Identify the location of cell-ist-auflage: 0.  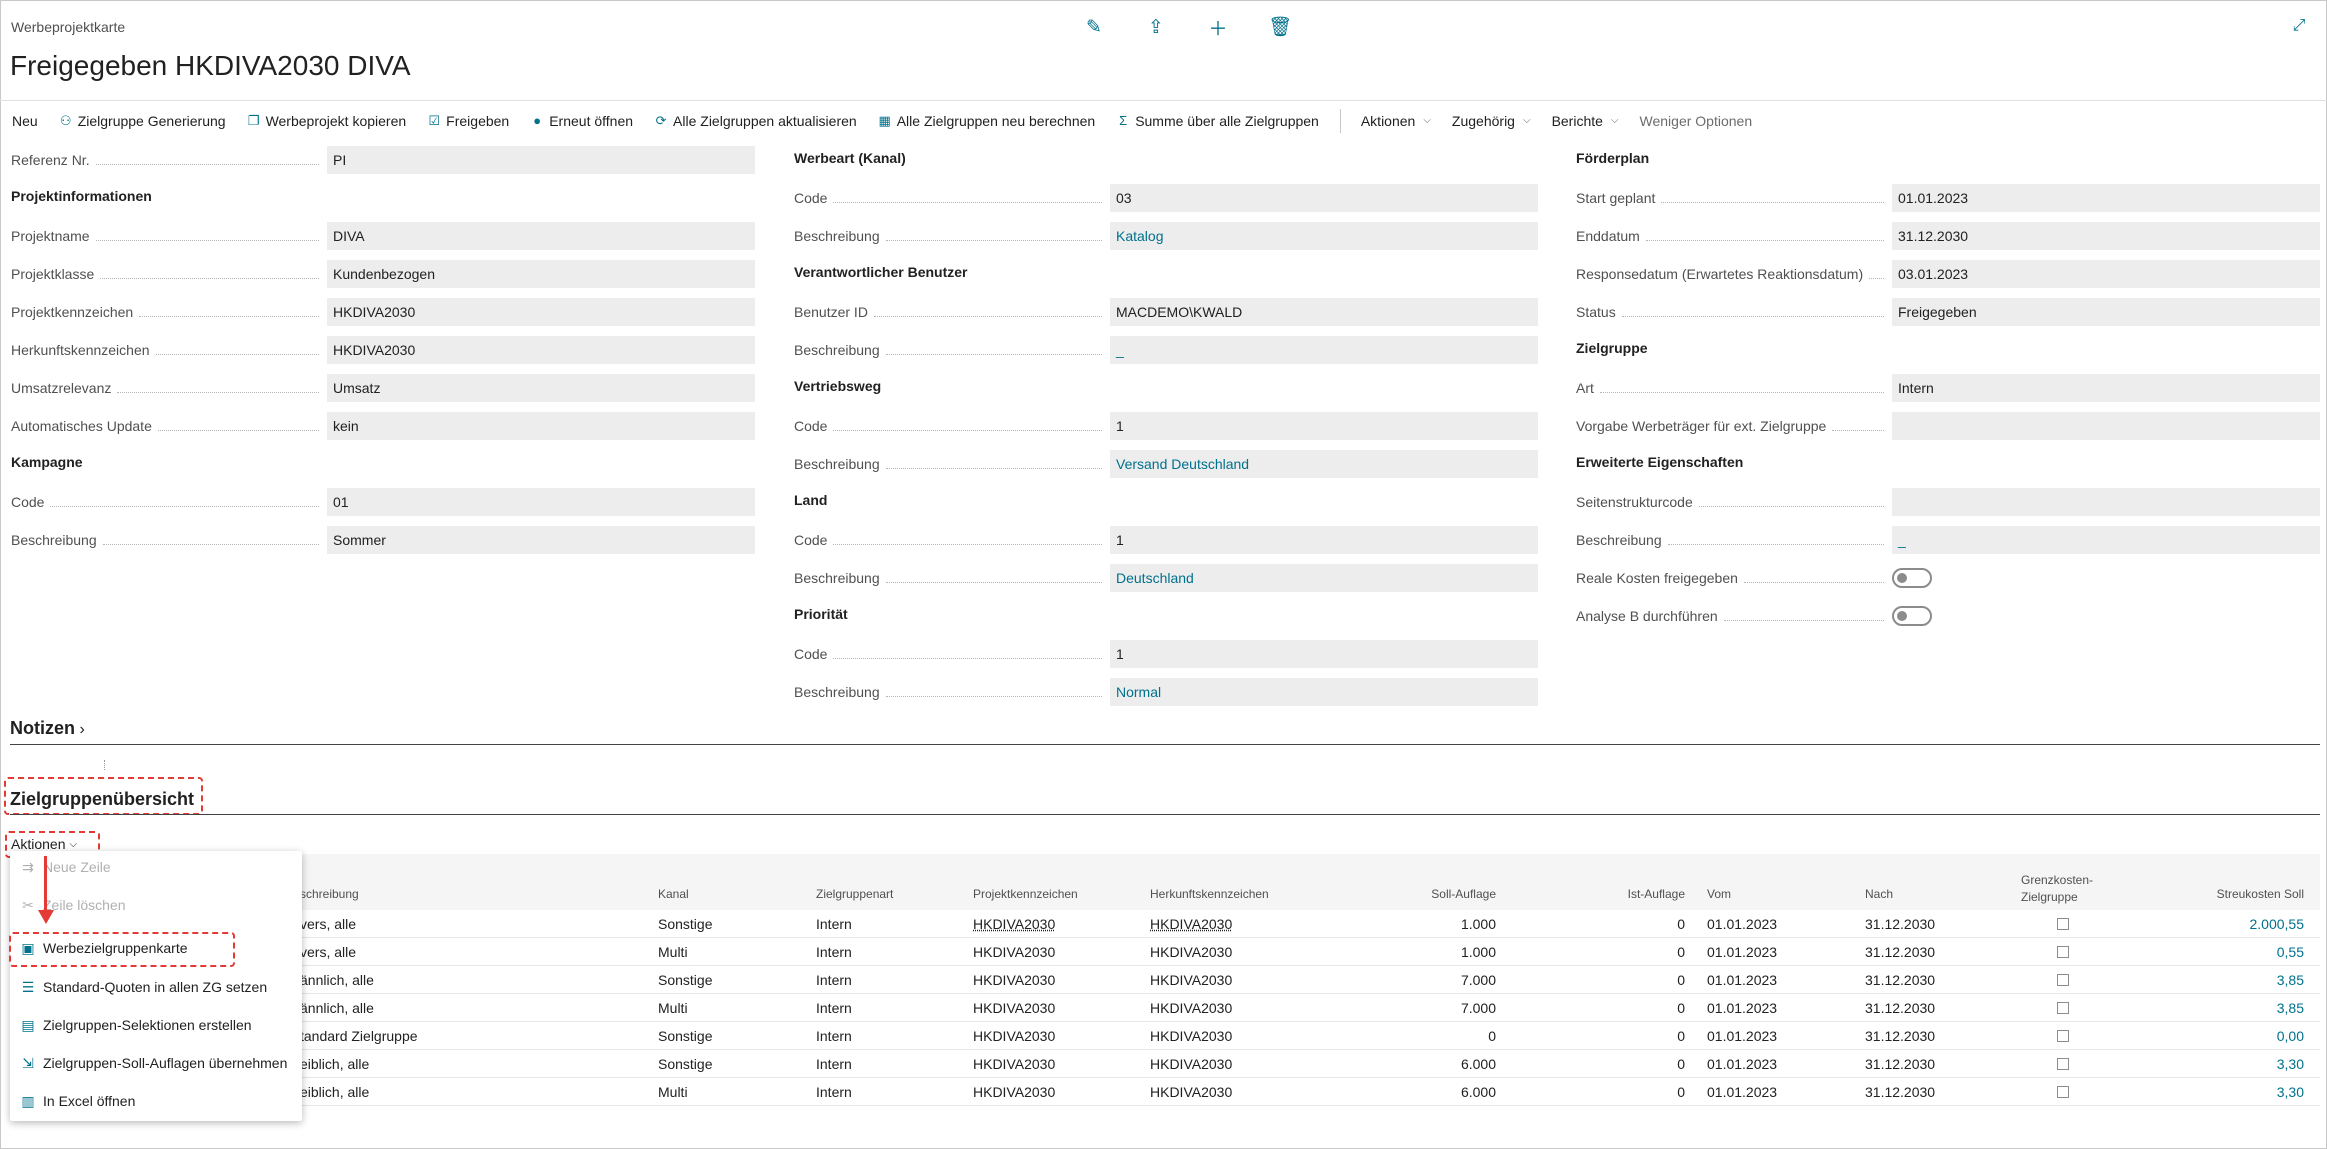
(1681, 1036).